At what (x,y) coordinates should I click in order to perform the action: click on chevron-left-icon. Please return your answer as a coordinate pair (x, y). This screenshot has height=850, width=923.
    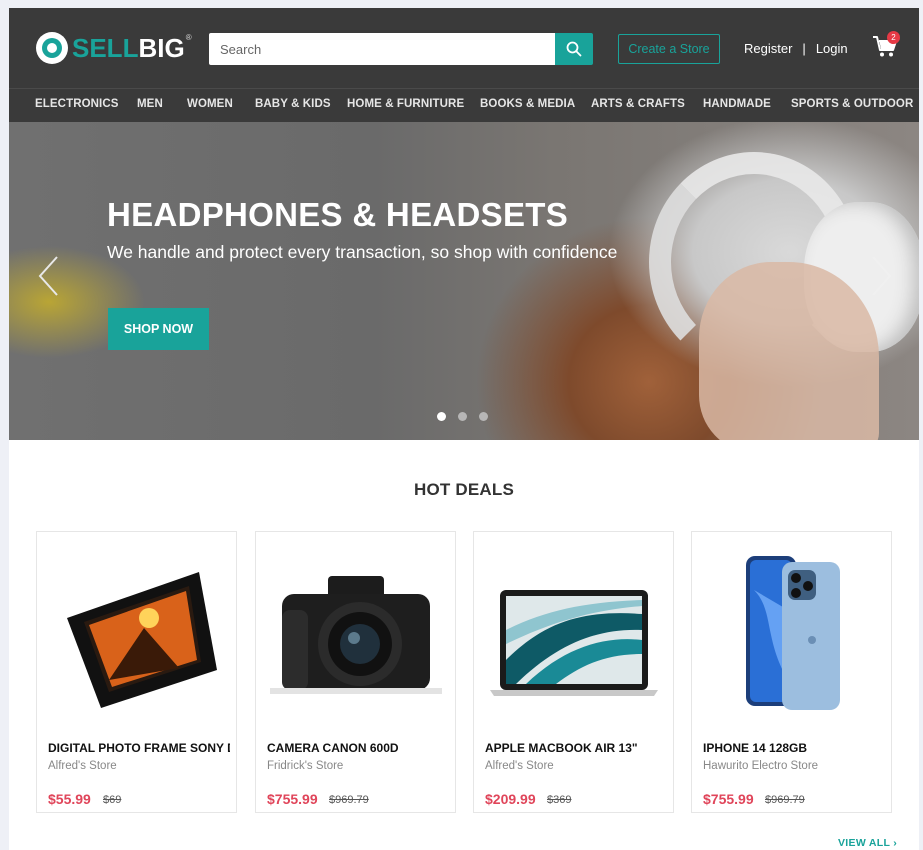
    Looking at the image, I should click on (48, 276).